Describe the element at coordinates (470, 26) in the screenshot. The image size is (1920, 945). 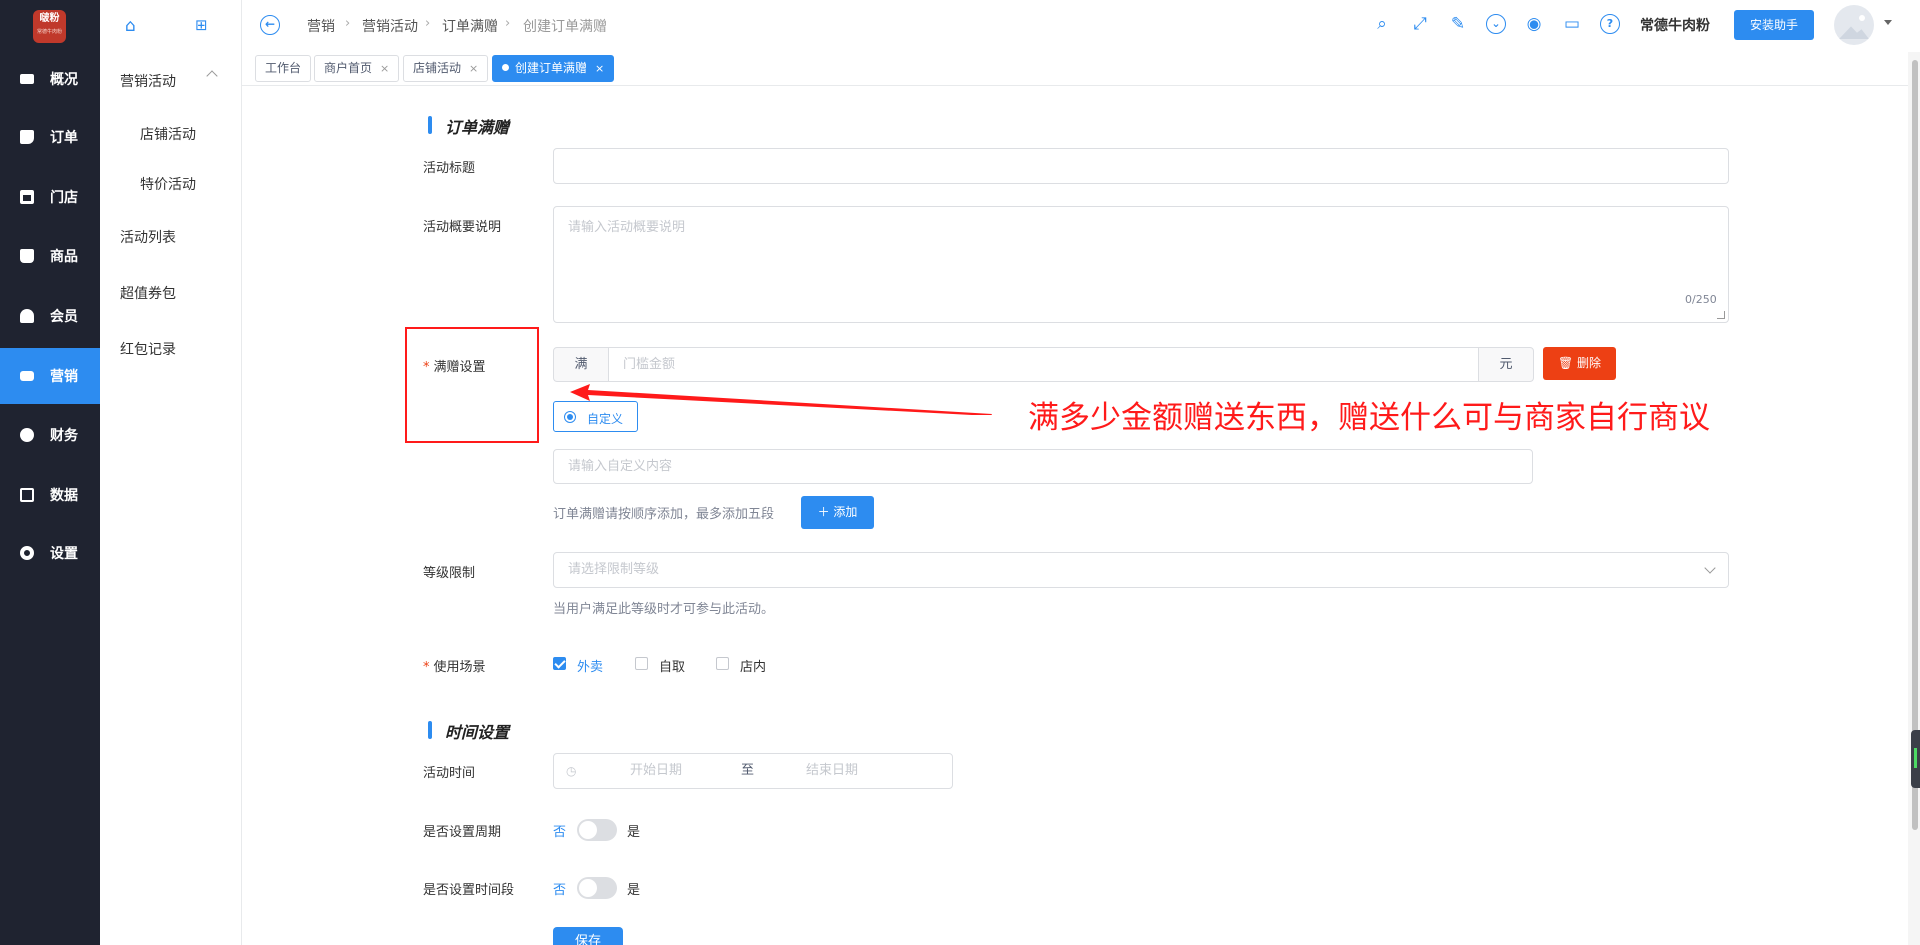
I see `breadcrumb-item: 订单满赠` at that location.